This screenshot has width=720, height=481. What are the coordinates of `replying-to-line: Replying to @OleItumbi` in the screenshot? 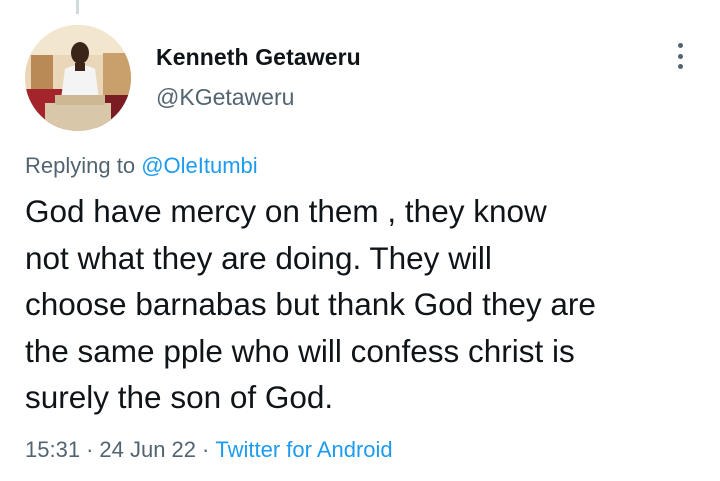 It's located at (141, 166).